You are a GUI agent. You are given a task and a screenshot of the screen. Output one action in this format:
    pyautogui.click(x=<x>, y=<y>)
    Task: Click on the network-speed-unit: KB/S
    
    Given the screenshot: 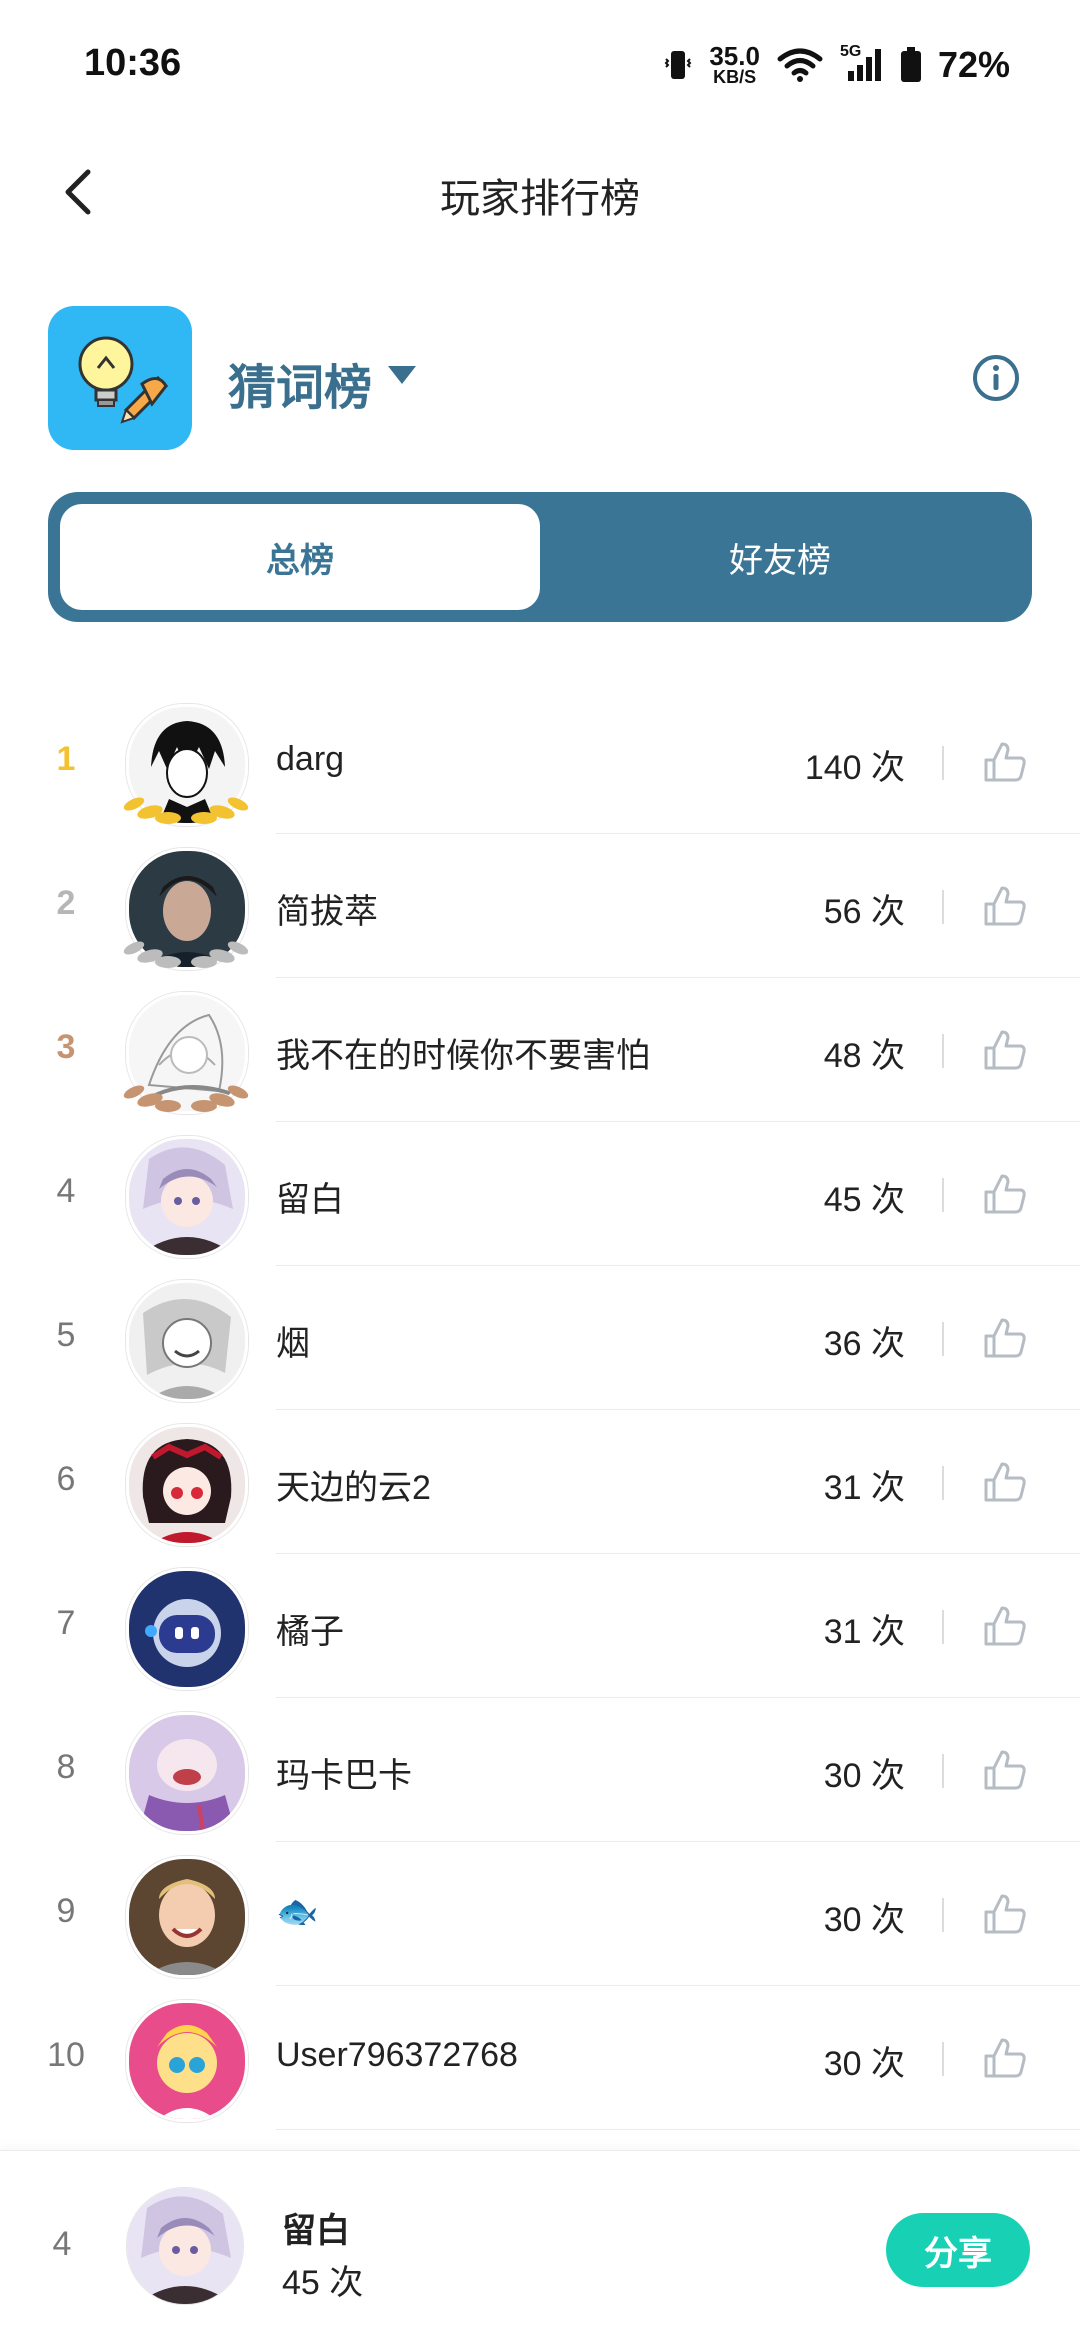 What is the action you would take?
    pyautogui.click(x=735, y=77)
    